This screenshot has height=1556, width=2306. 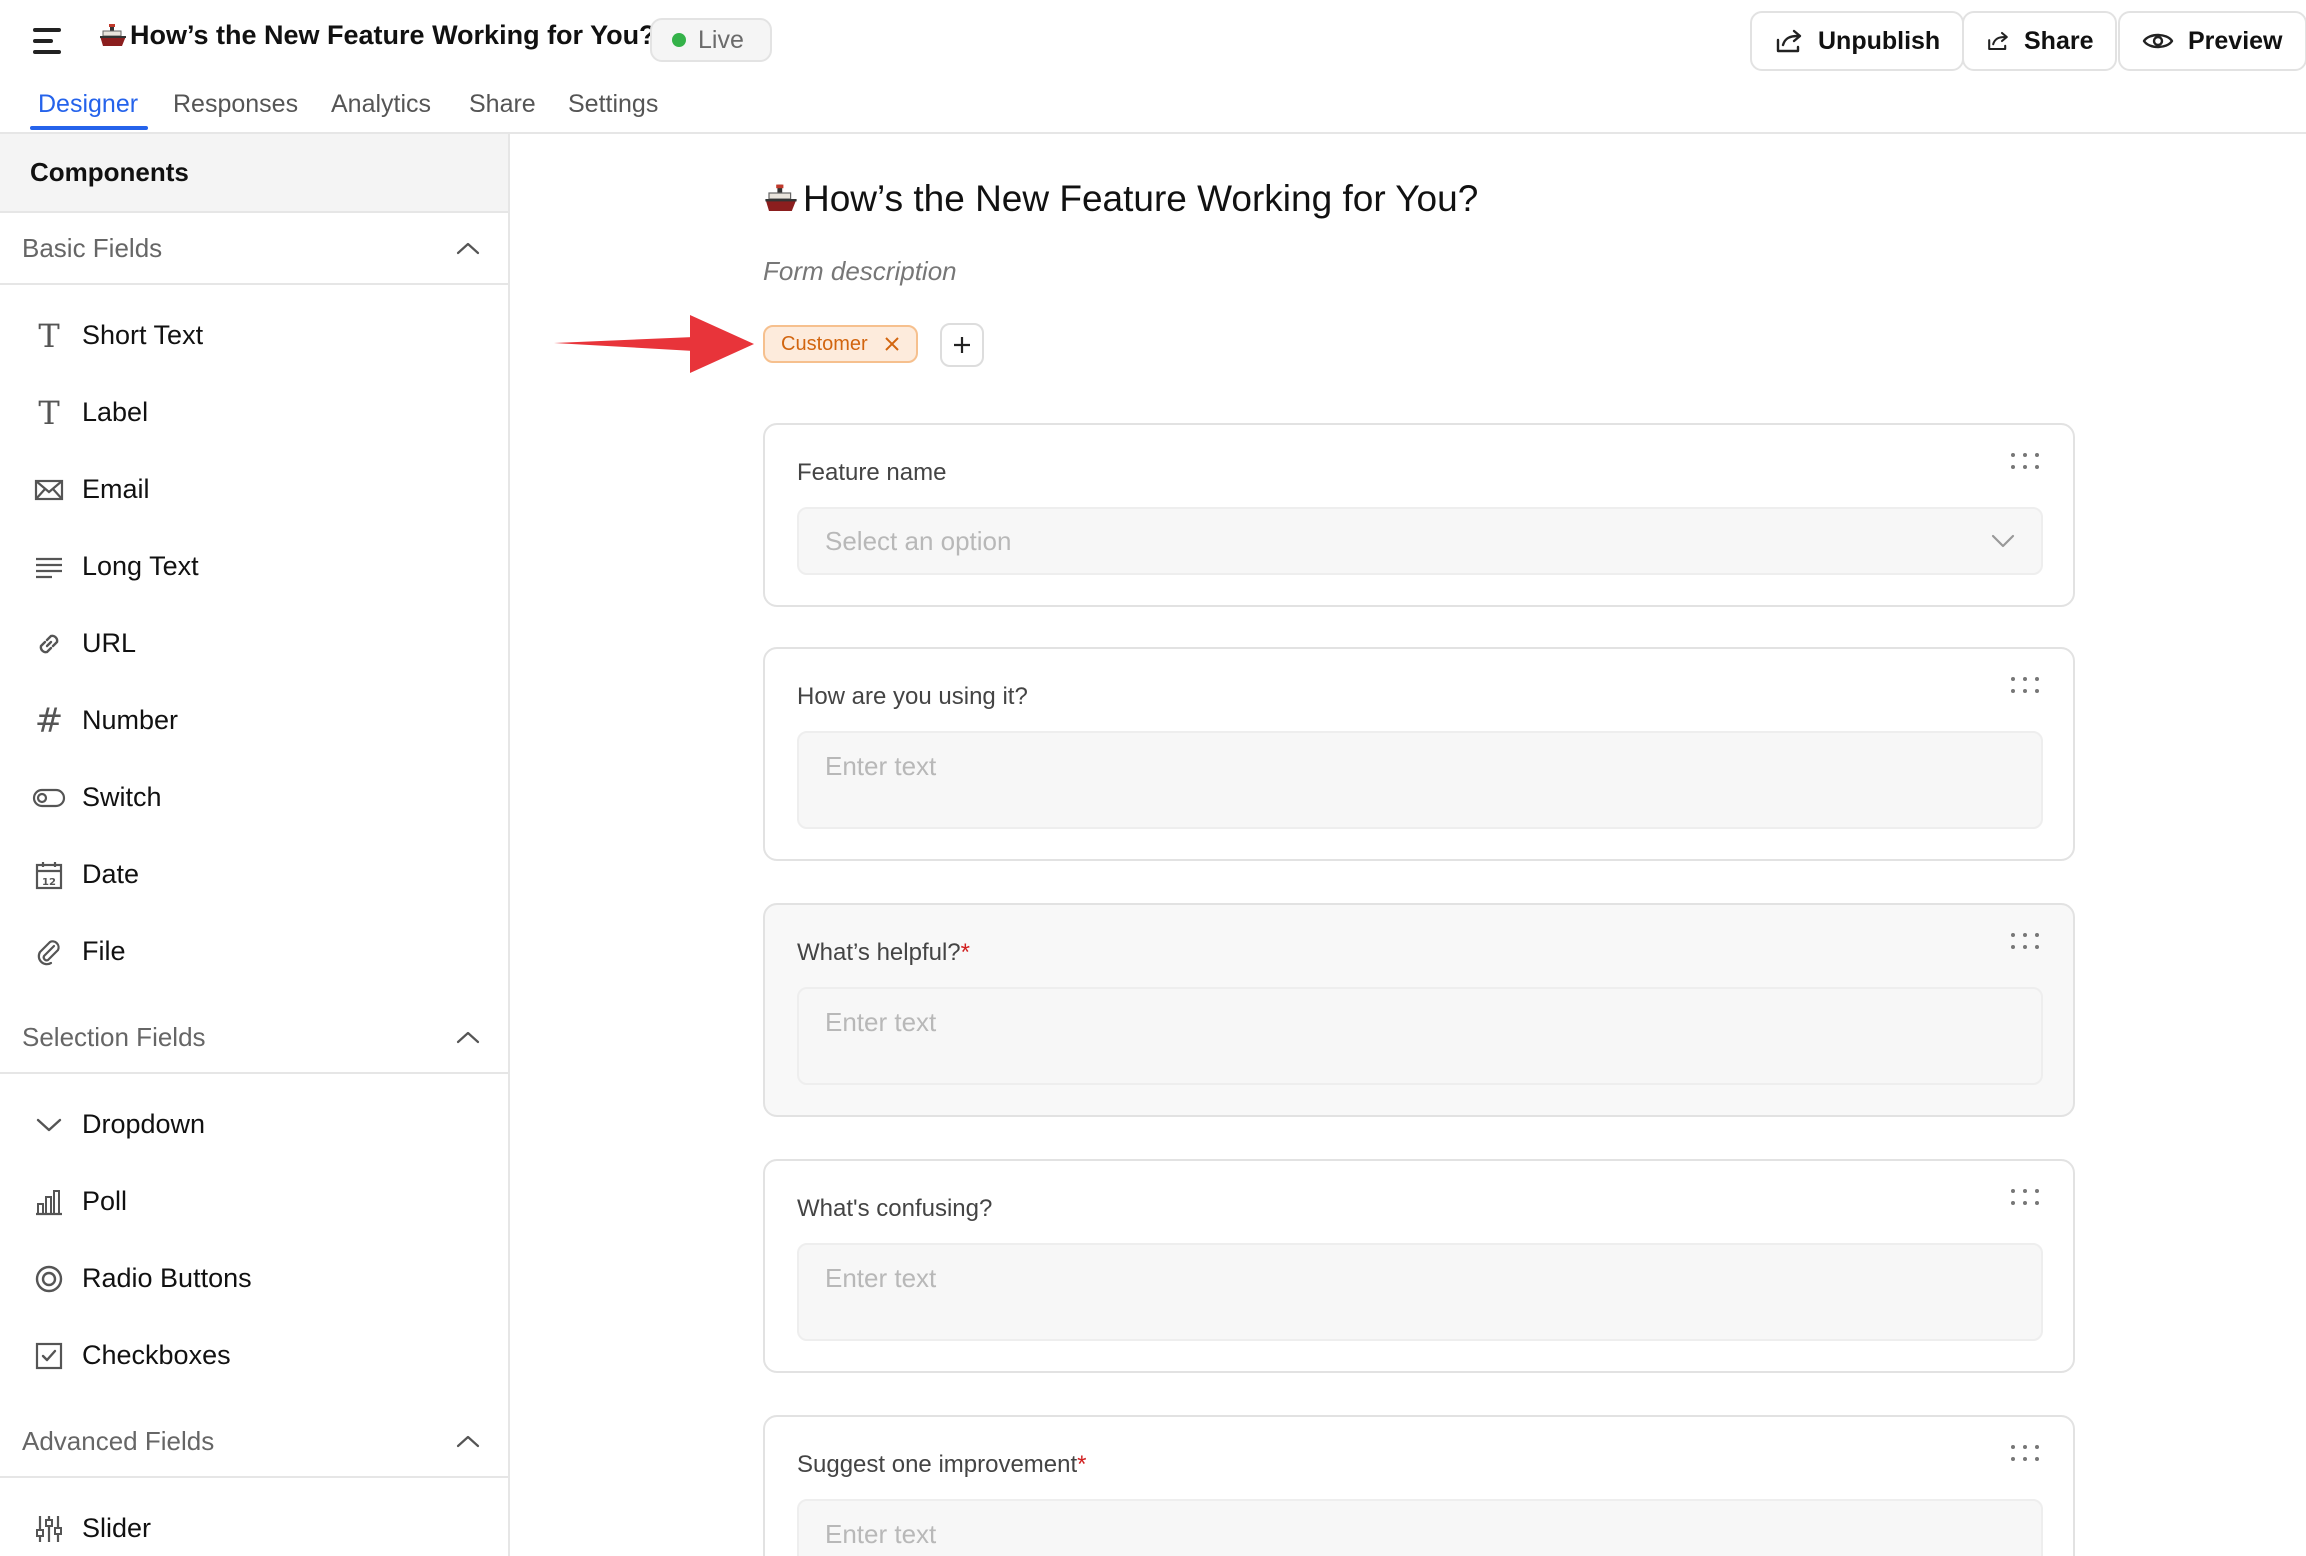 I want to click on status-text: Live, so click(x=721, y=39).